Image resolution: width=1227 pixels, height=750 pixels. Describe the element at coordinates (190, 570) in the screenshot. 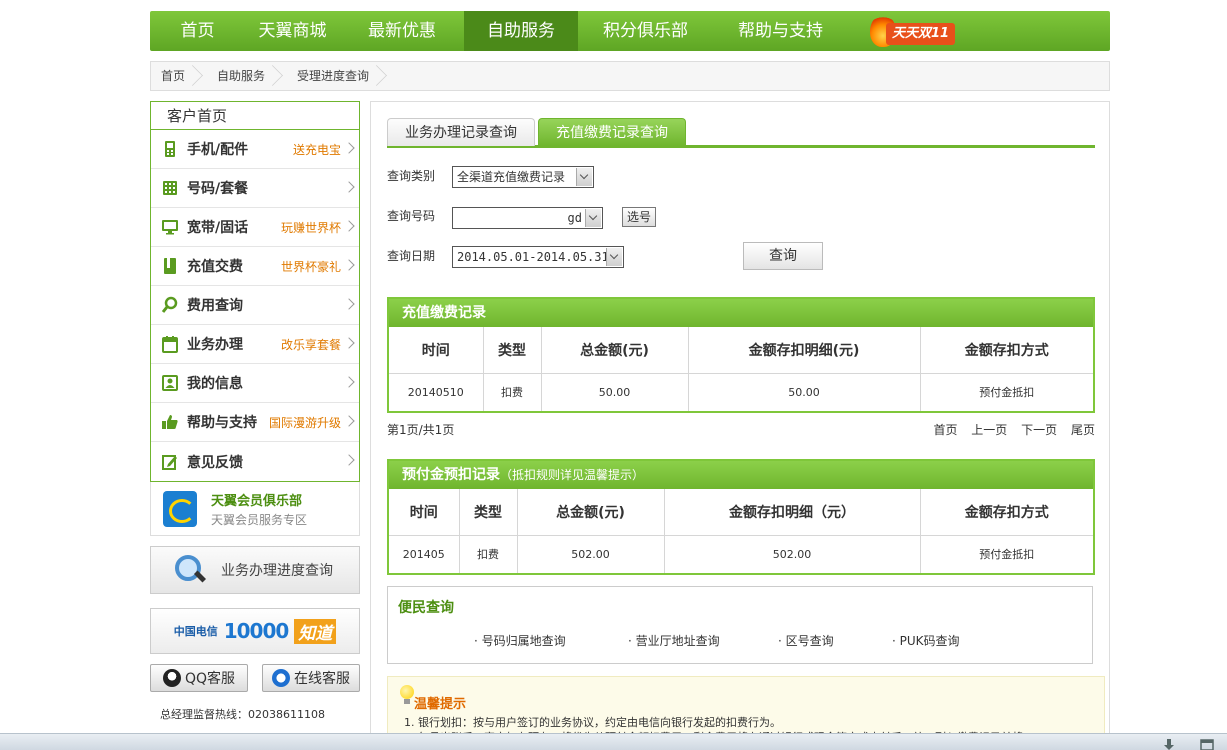

I see `magnifier-icon` at that location.